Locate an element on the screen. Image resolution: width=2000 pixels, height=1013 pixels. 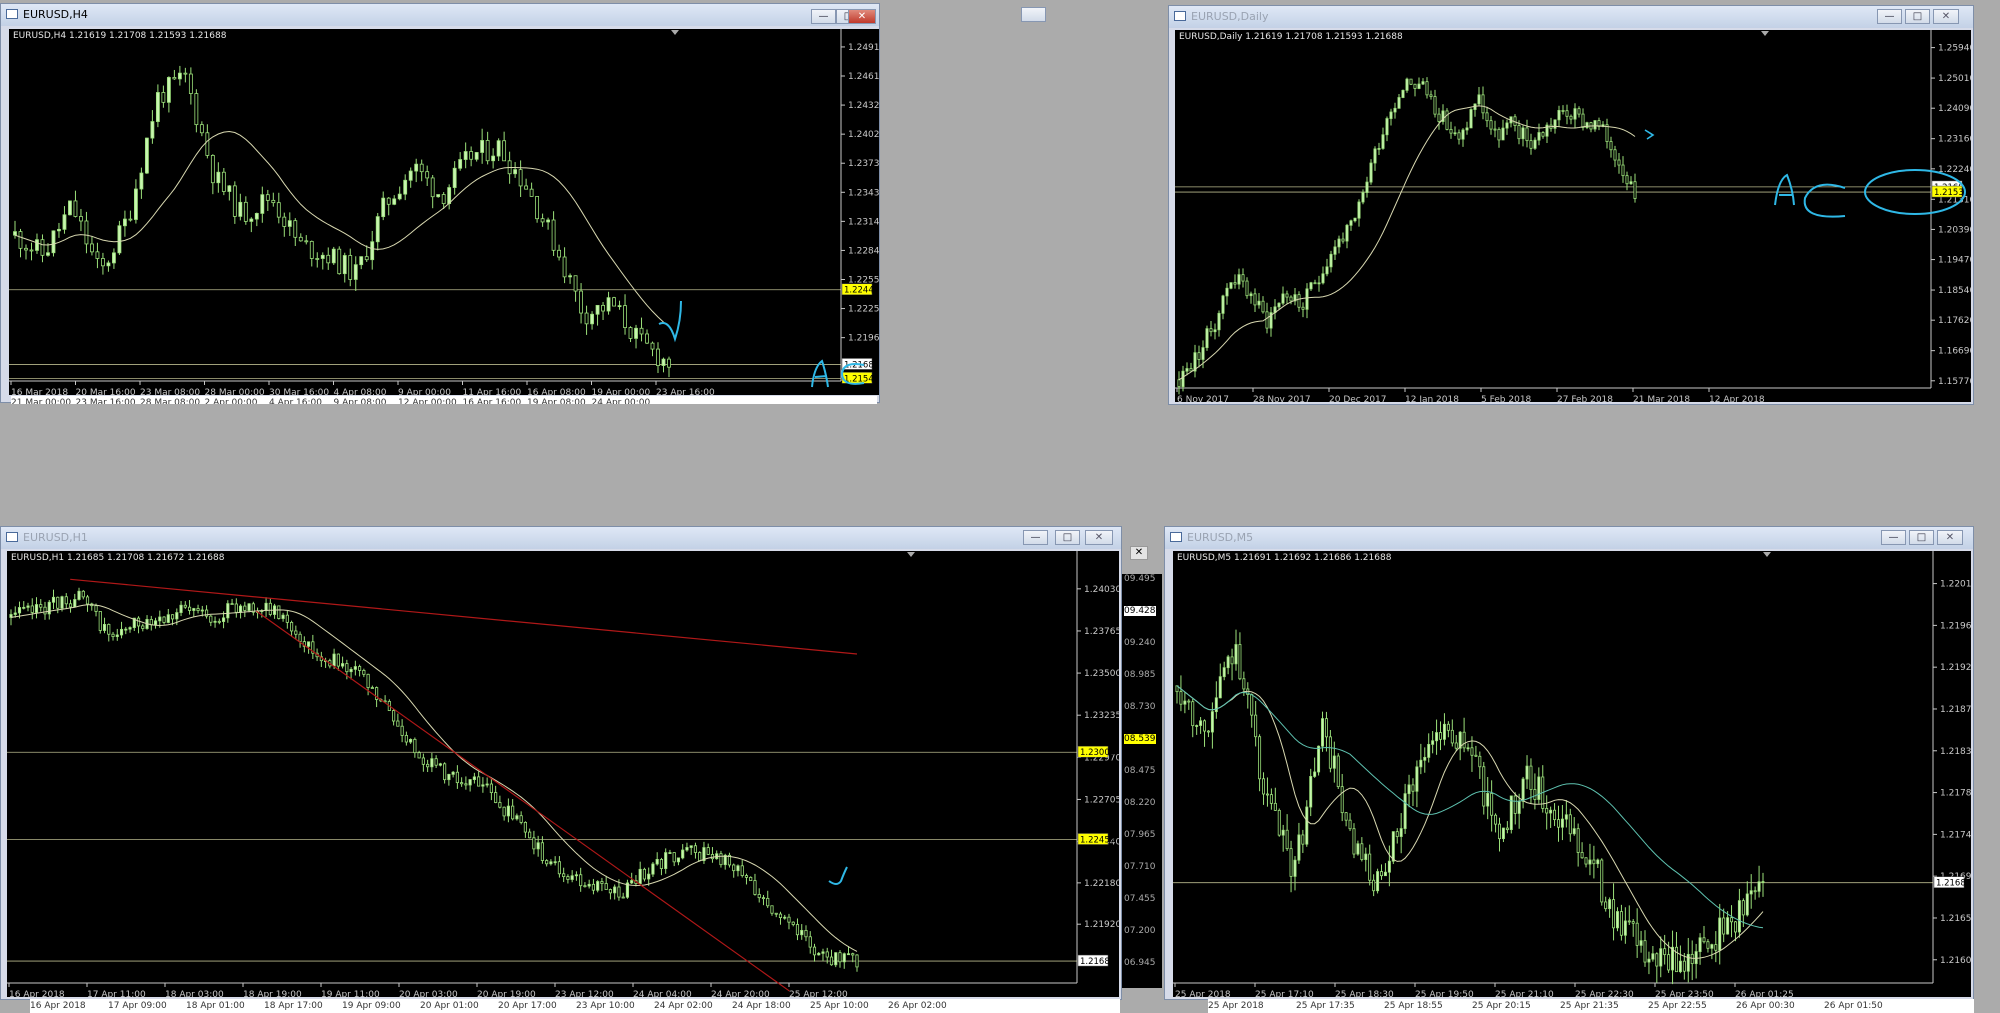
time-tick-label: 16 Mar 2018 is located at coordinates (39, 391).